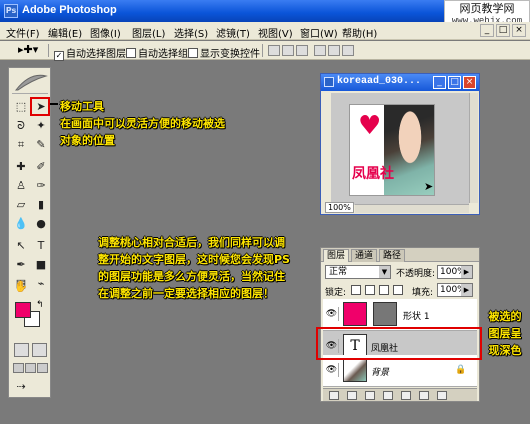  Describe the element at coordinates (302, 50) in the screenshot. I see `align-bottom-button` at that location.